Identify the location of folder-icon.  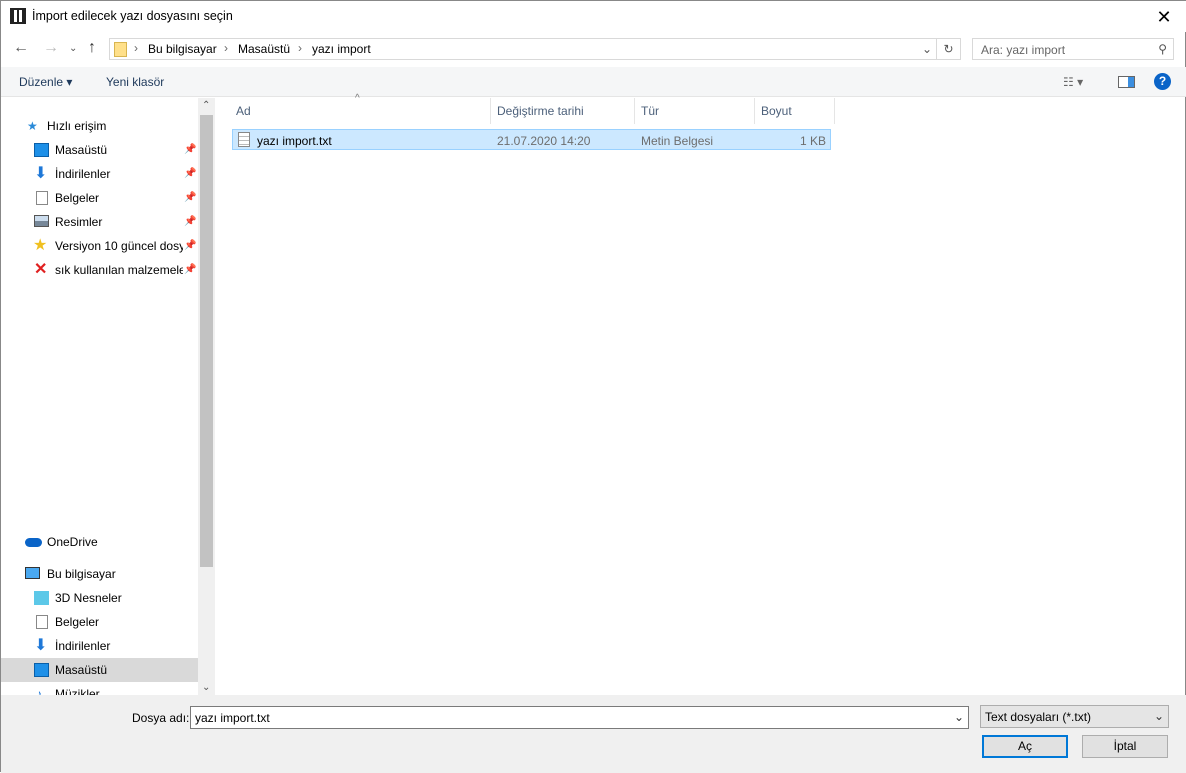
(120, 49).